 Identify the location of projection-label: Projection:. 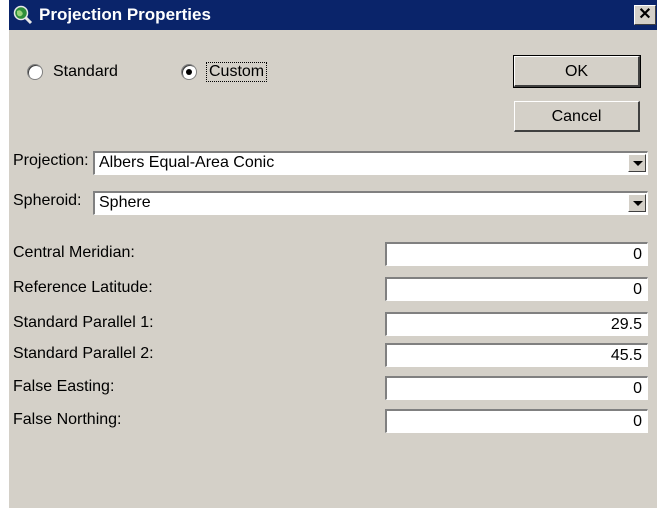
(51, 160).